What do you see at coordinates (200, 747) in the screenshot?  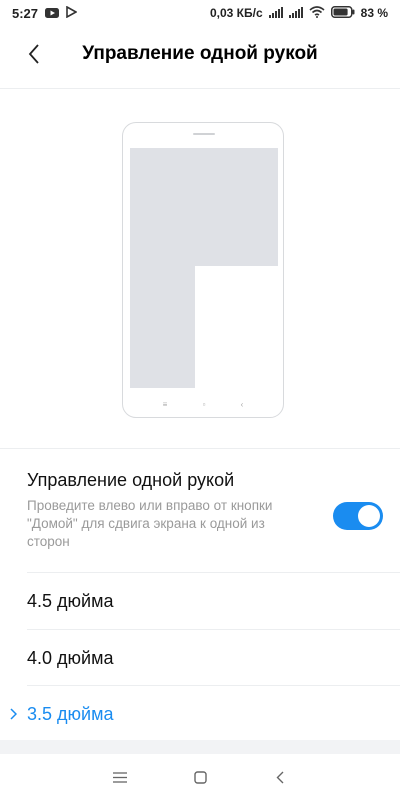 I see `bottom-spacer` at bounding box center [200, 747].